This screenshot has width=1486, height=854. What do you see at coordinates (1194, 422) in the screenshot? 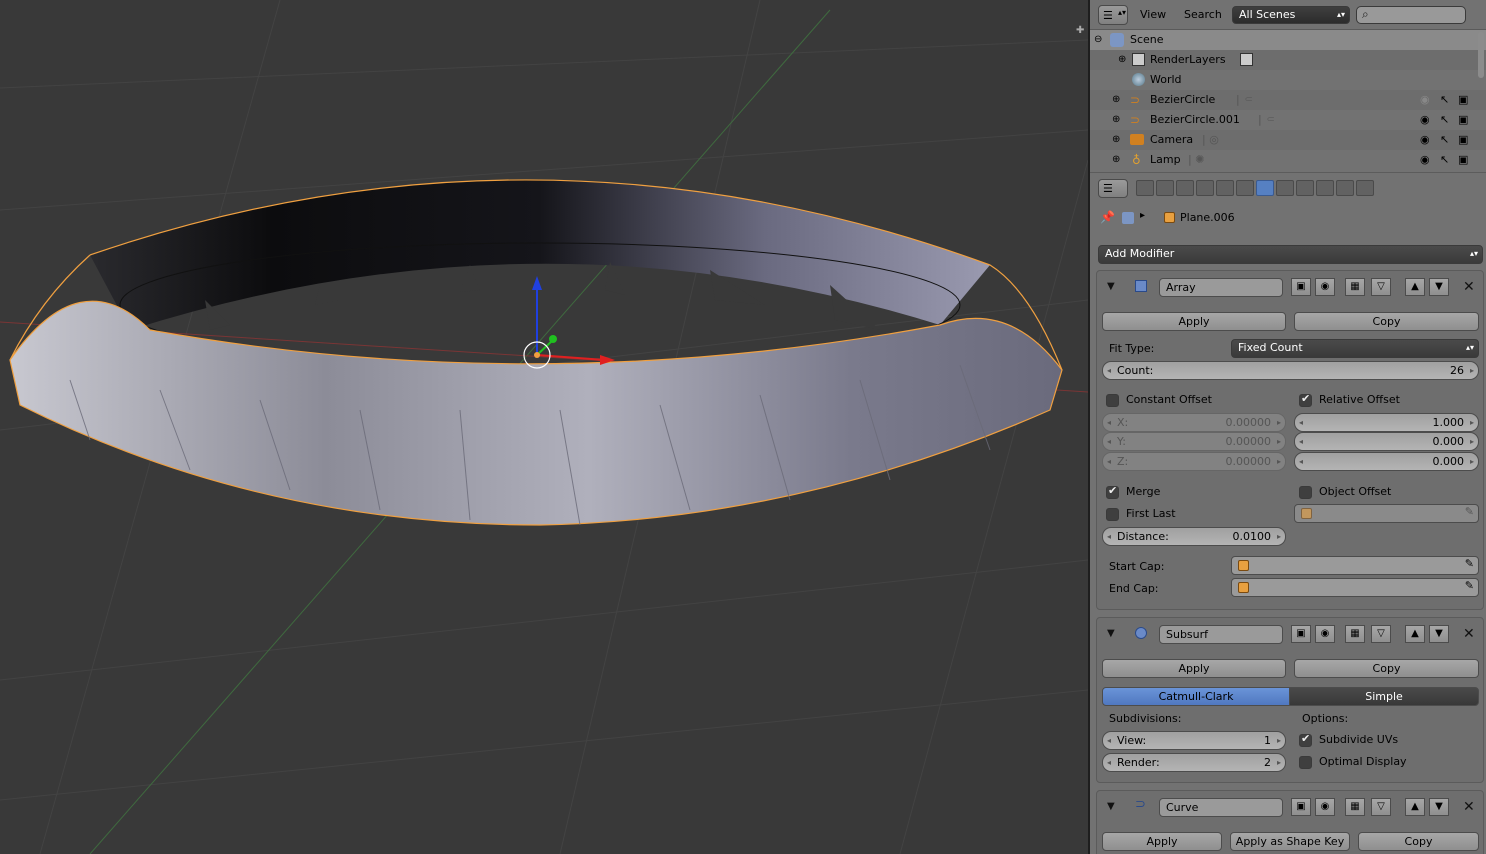
I see `constant-x-field: ◂ X: 0.00000 ▸` at bounding box center [1194, 422].